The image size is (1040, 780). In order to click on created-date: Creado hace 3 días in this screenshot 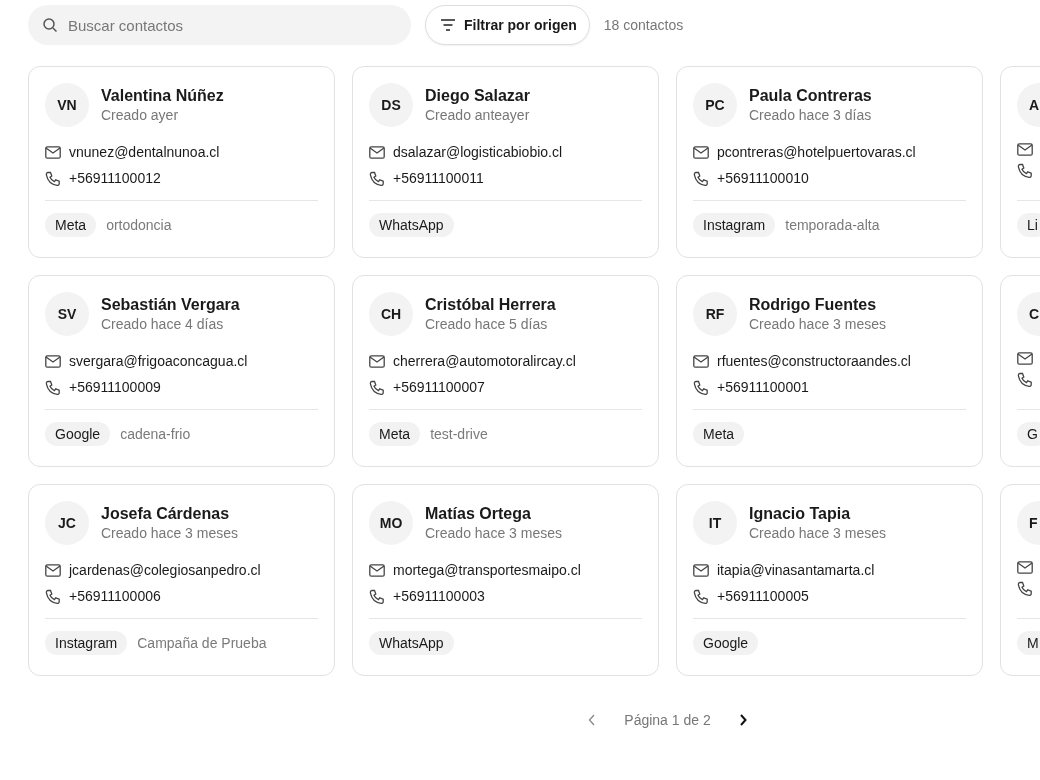, I will do `click(810, 115)`.